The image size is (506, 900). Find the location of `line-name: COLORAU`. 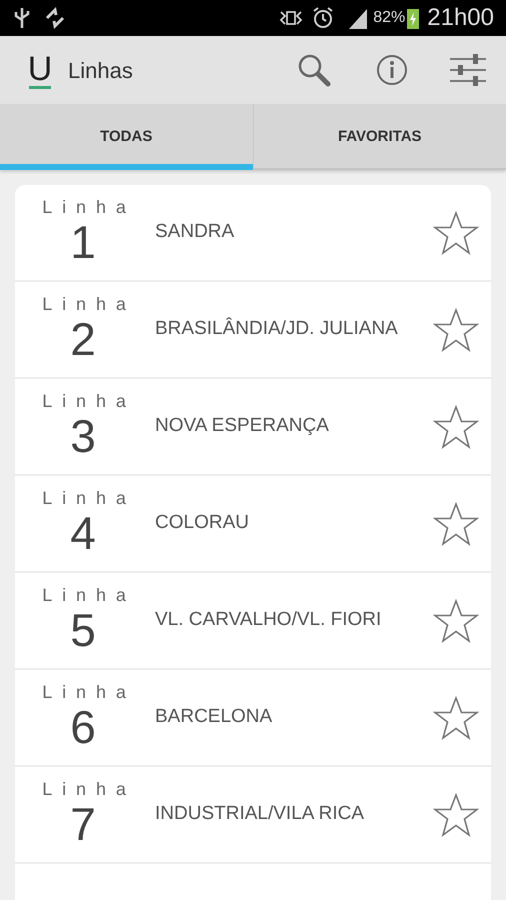

line-name: COLORAU is located at coordinates (202, 523).